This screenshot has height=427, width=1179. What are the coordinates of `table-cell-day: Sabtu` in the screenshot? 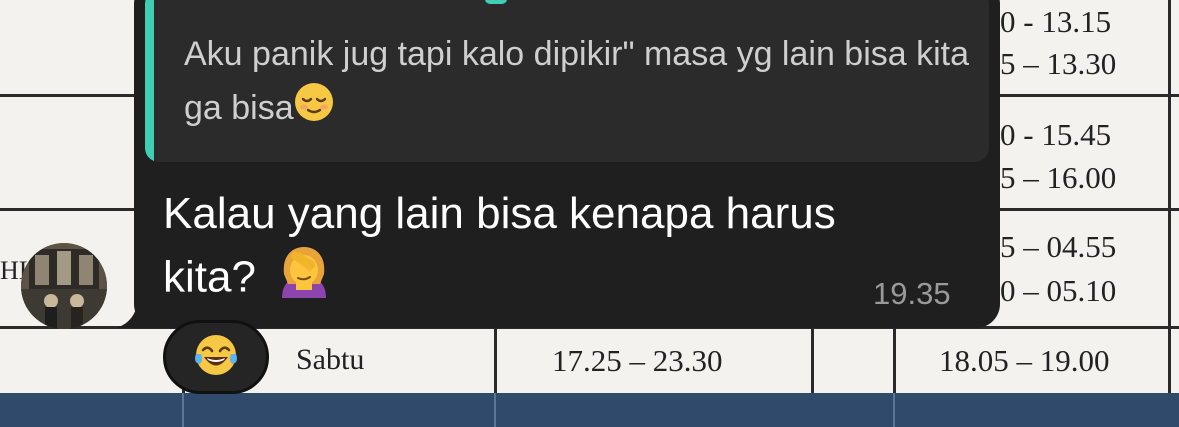 It's located at (330, 359).